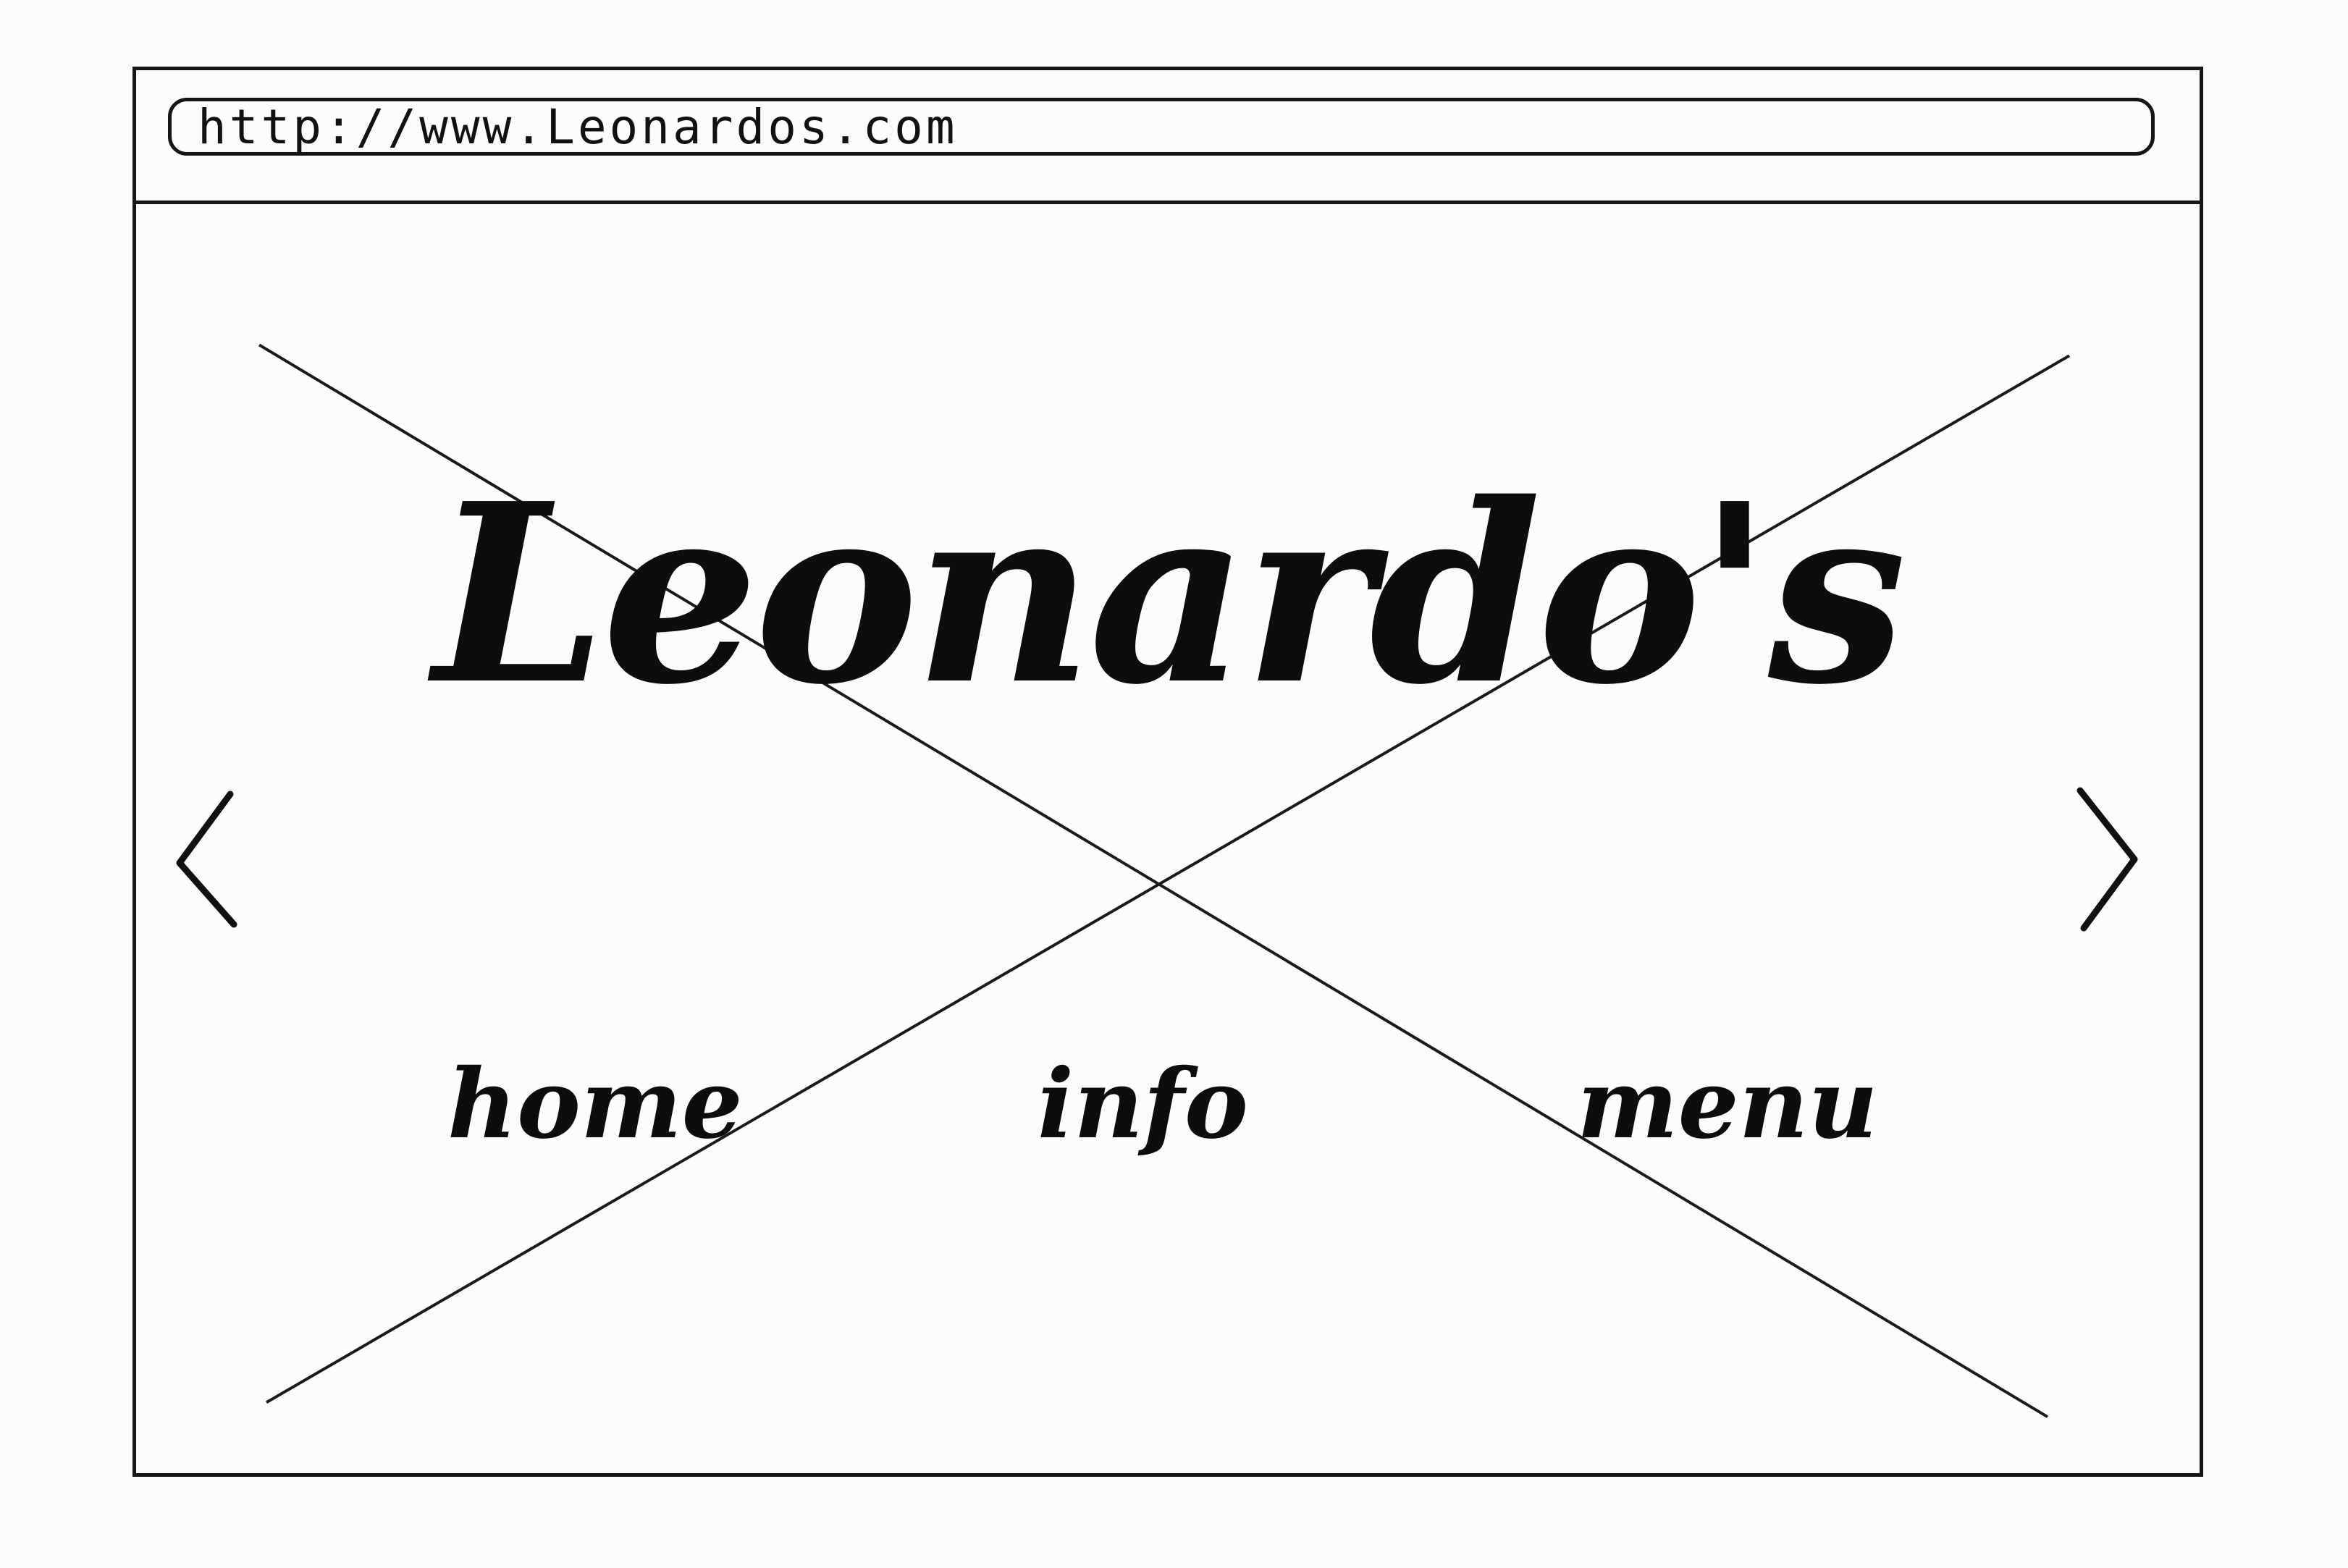  Describe the element at coordinates (1143, 1104) in the screenshot. I see `nav-info-link: info` at that location.